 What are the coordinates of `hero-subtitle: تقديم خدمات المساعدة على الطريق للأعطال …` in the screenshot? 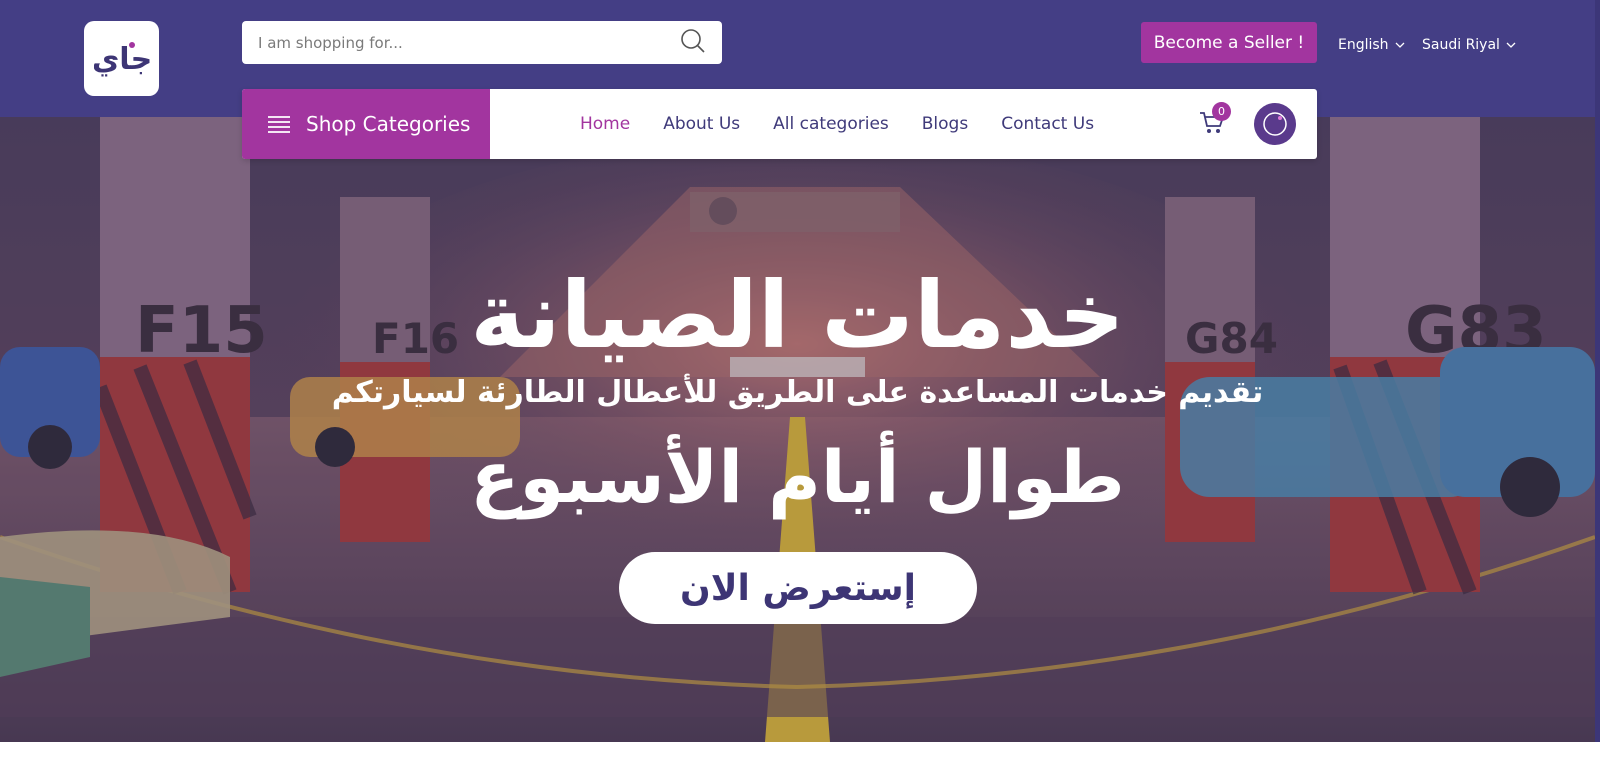 It's located at (797, 392).